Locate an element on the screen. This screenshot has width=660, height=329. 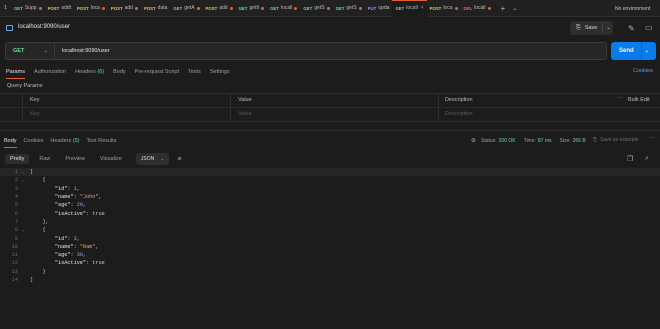
request-tab: GET locall is located at coordinates (283, 8).